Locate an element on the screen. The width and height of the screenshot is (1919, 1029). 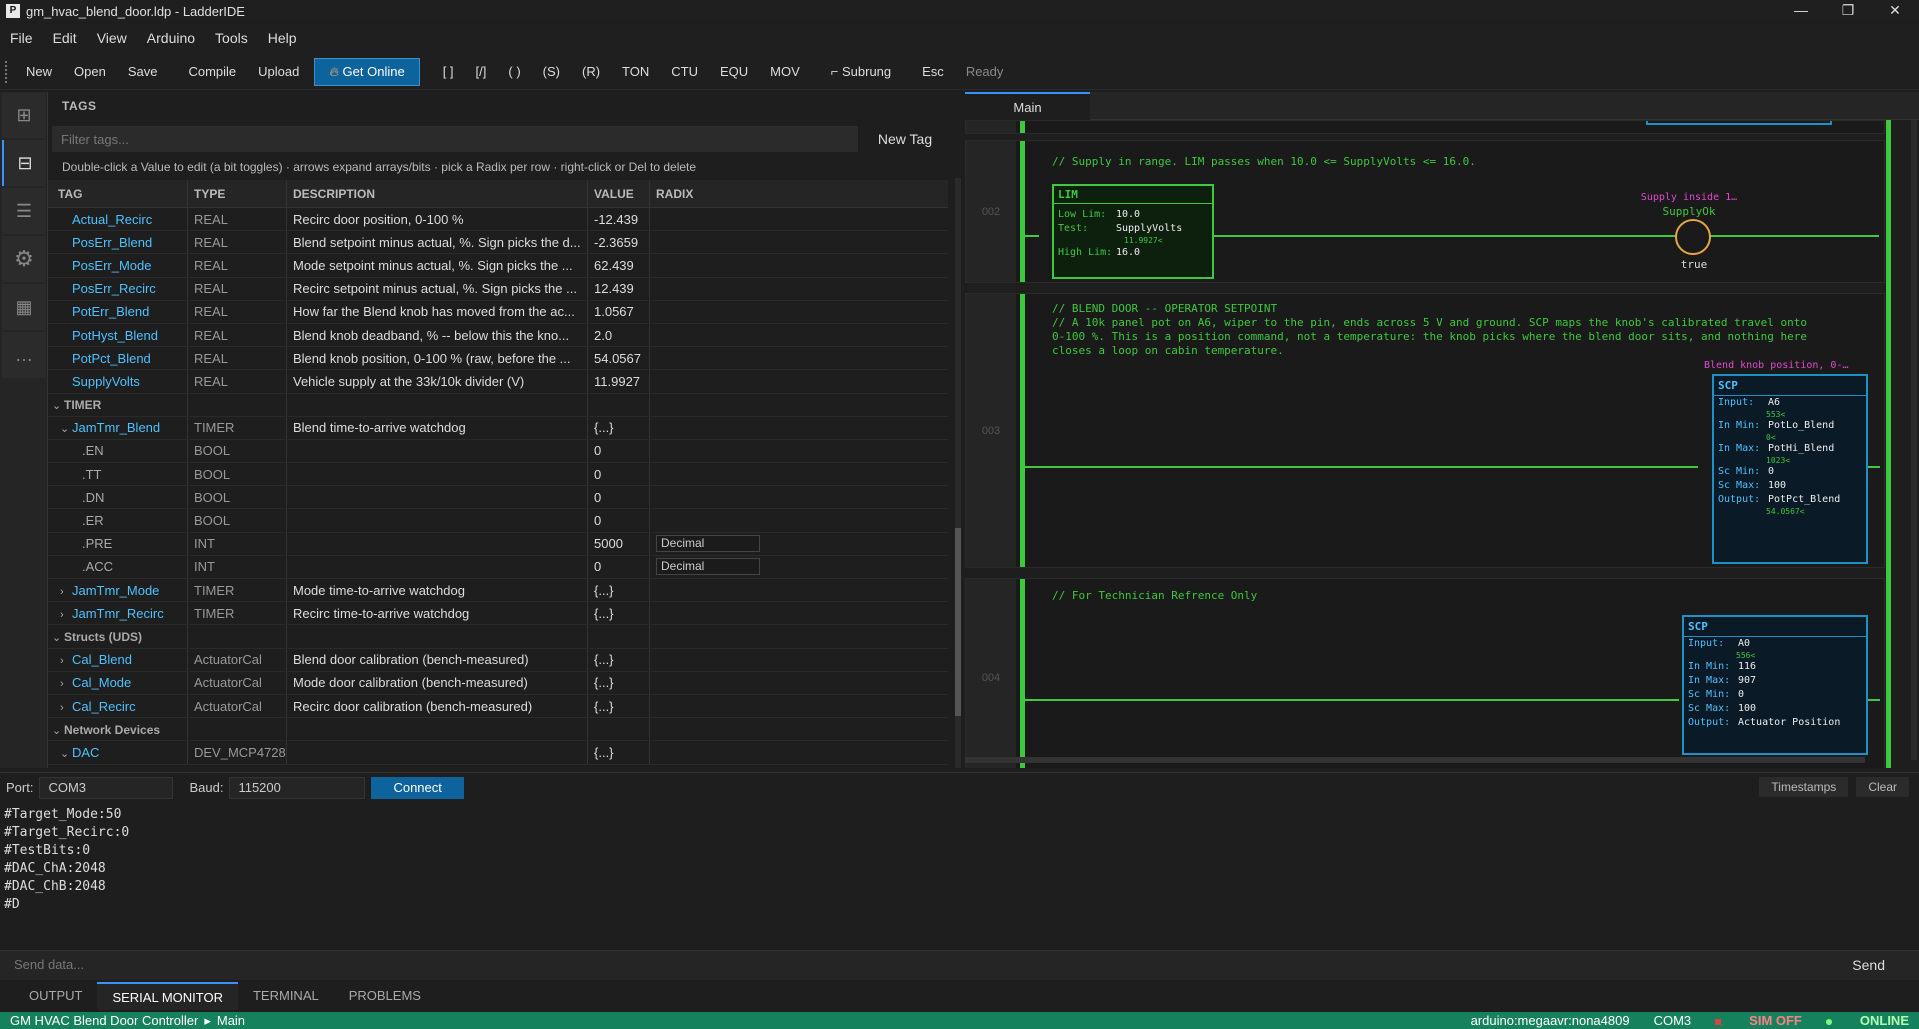
tag-value: 5000 is located at coordinates (618, 543).